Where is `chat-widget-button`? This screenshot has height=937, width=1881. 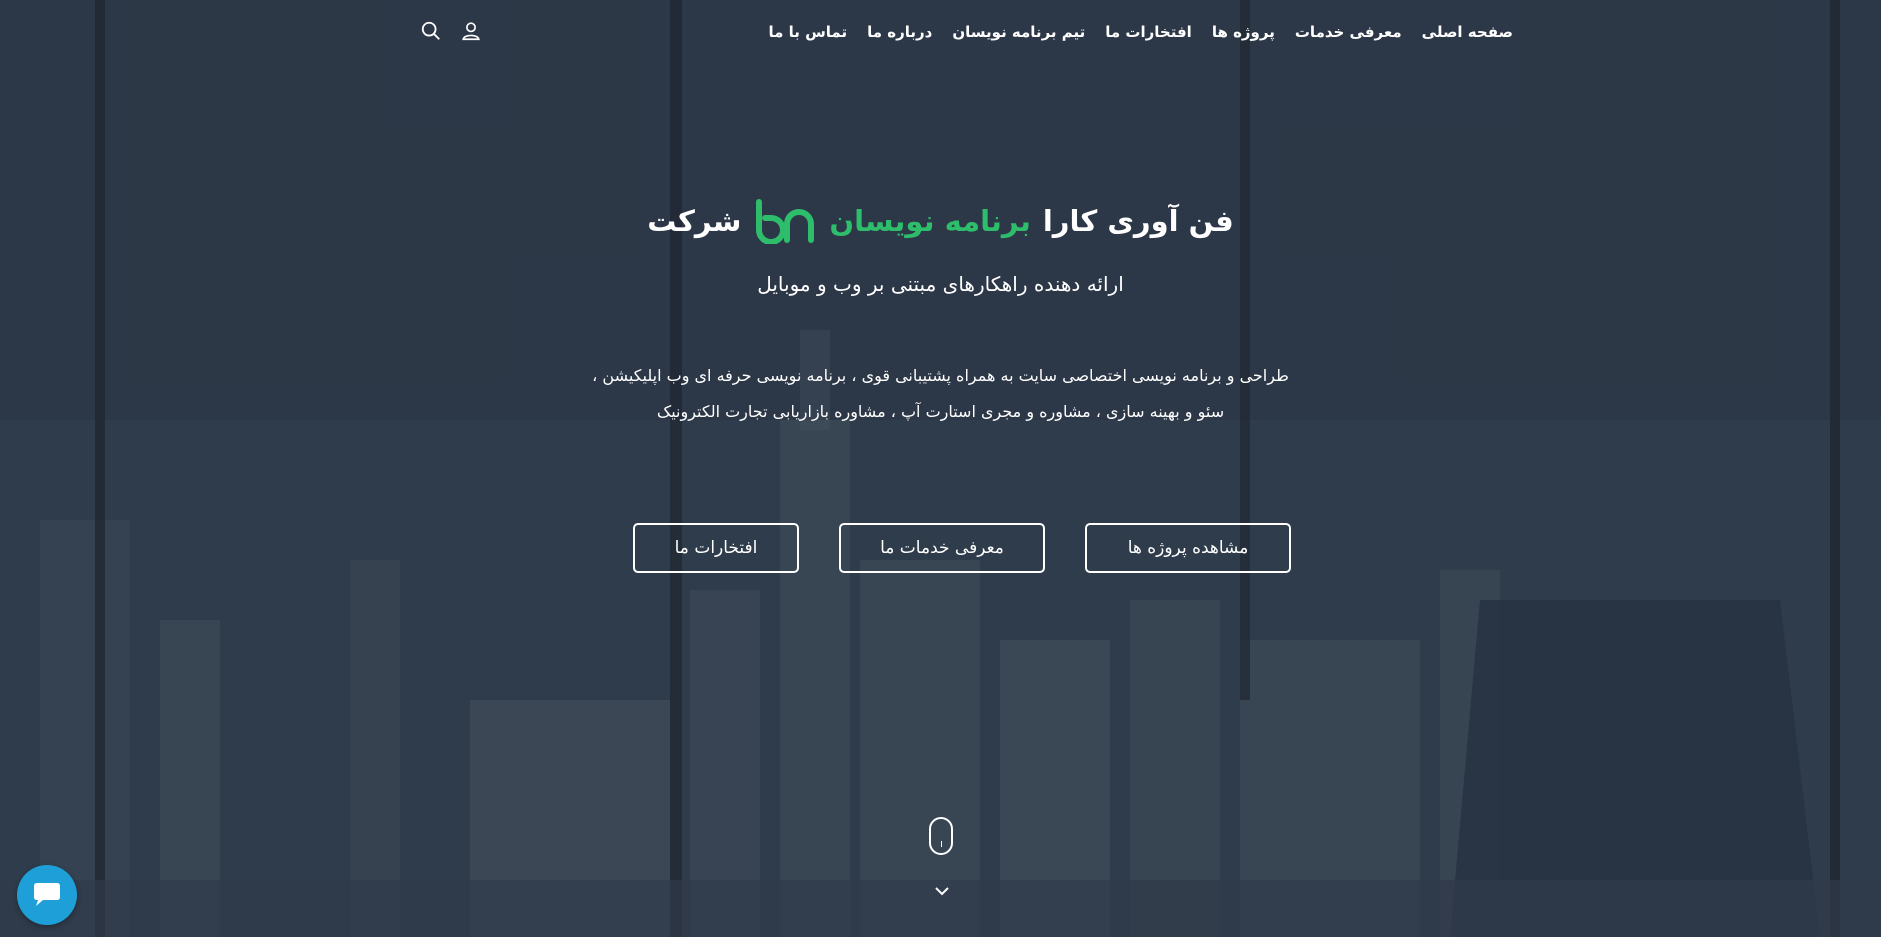 chat-widget-button is located at coordinates (47, 895).